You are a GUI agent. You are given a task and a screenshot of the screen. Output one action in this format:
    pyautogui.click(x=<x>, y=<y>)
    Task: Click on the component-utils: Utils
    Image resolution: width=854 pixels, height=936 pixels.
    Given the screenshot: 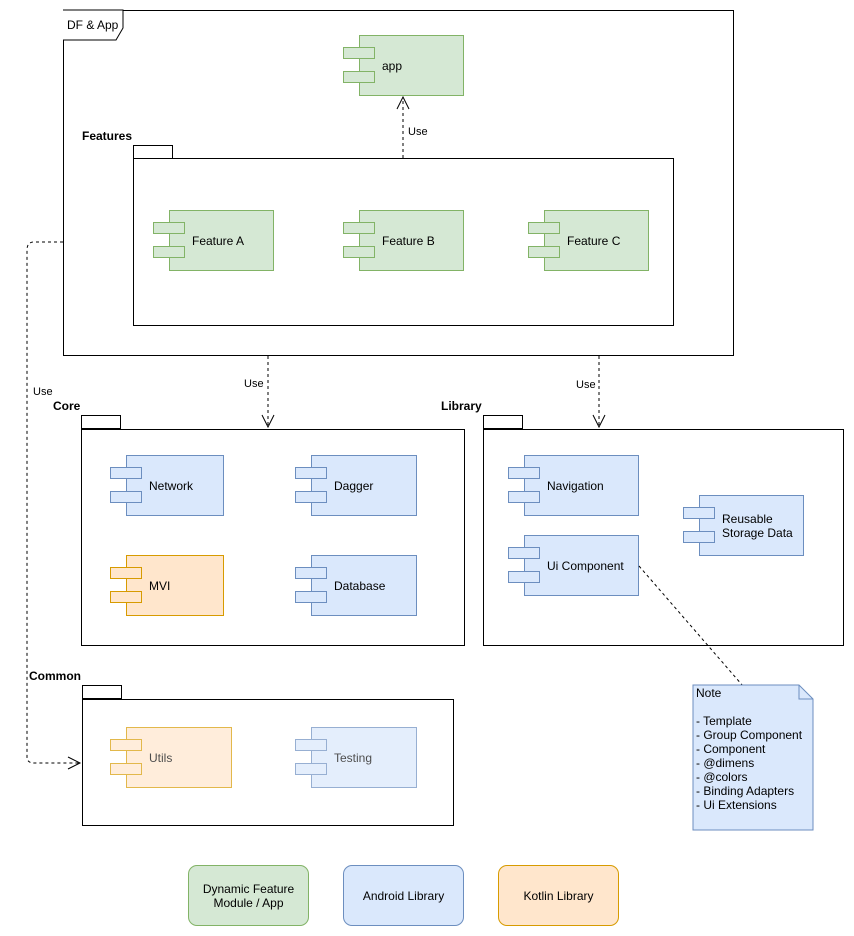 What is the action you would take?
    pyautogui.click(x=171, y=757)
    